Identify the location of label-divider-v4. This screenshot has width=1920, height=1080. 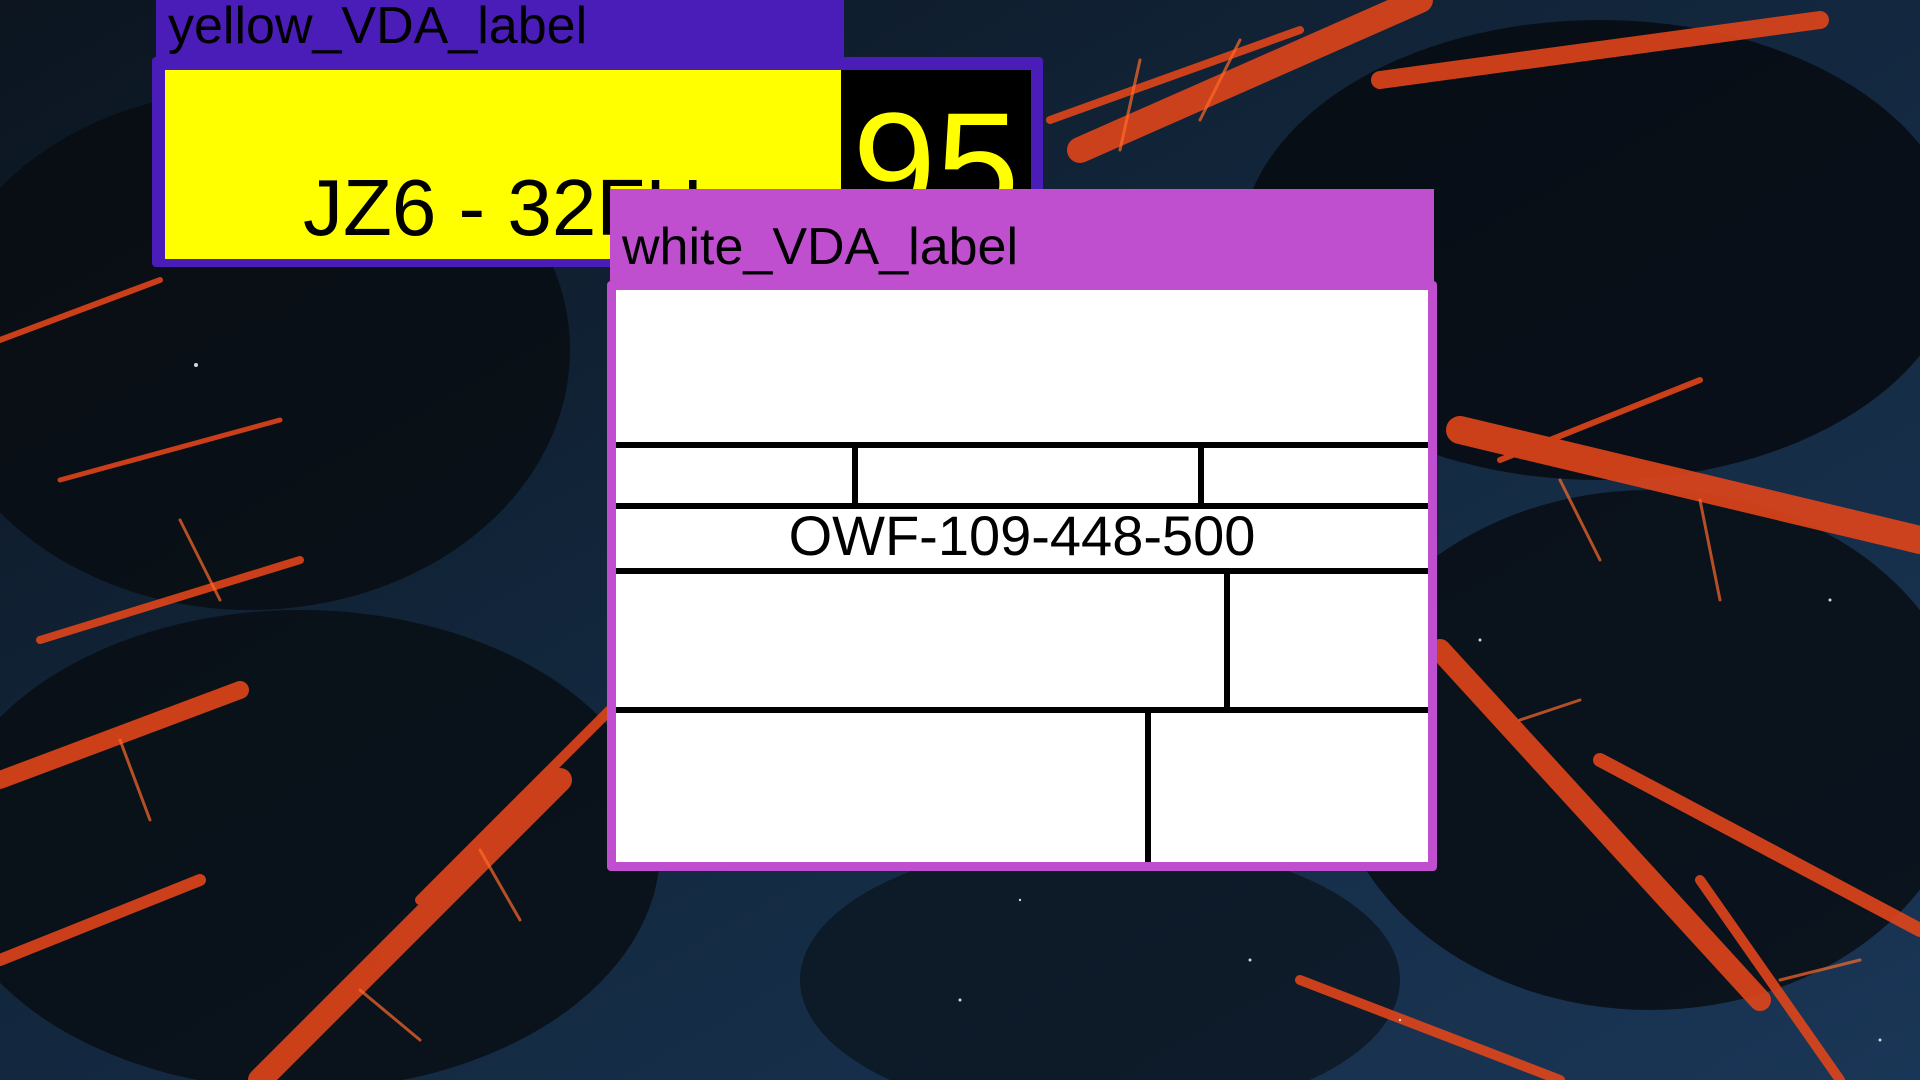
(1148, 784).